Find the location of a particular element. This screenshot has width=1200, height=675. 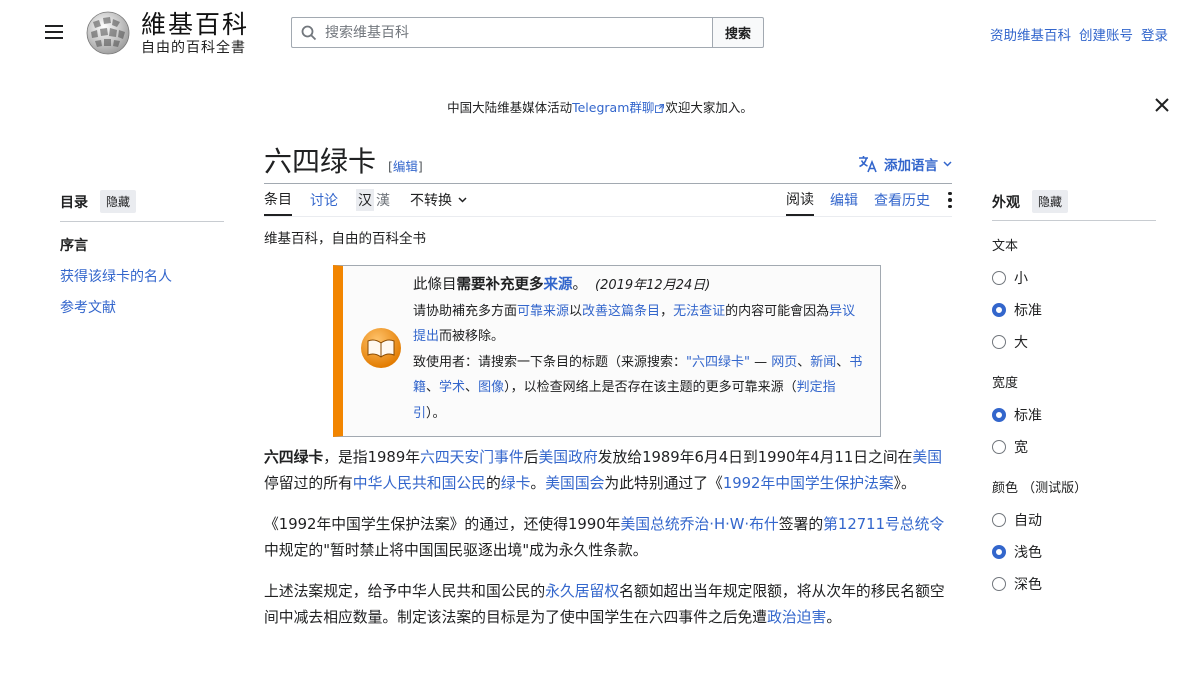

p1-text: 的 is located at coordinates (493, 483).